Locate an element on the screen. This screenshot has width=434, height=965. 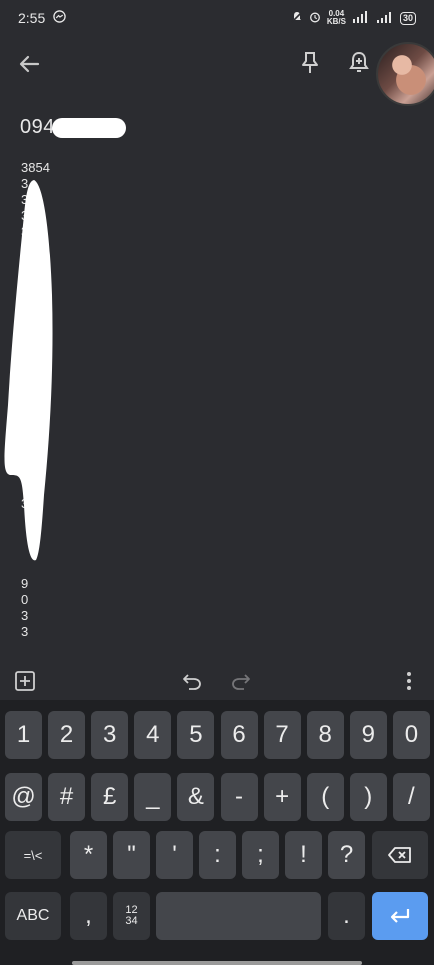
backspace-icon is located at coordinates (399, 855).